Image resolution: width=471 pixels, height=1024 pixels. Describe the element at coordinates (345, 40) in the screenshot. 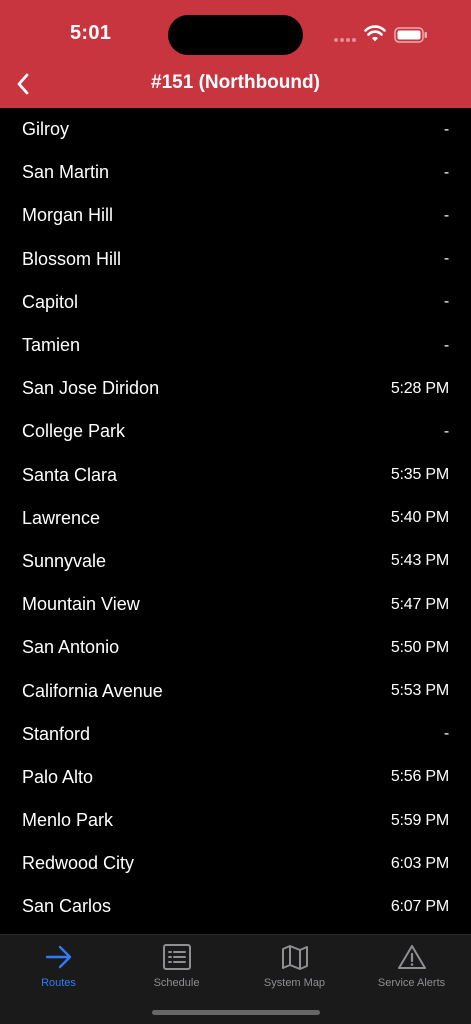

I see `cellular-signal-icon` at that location.